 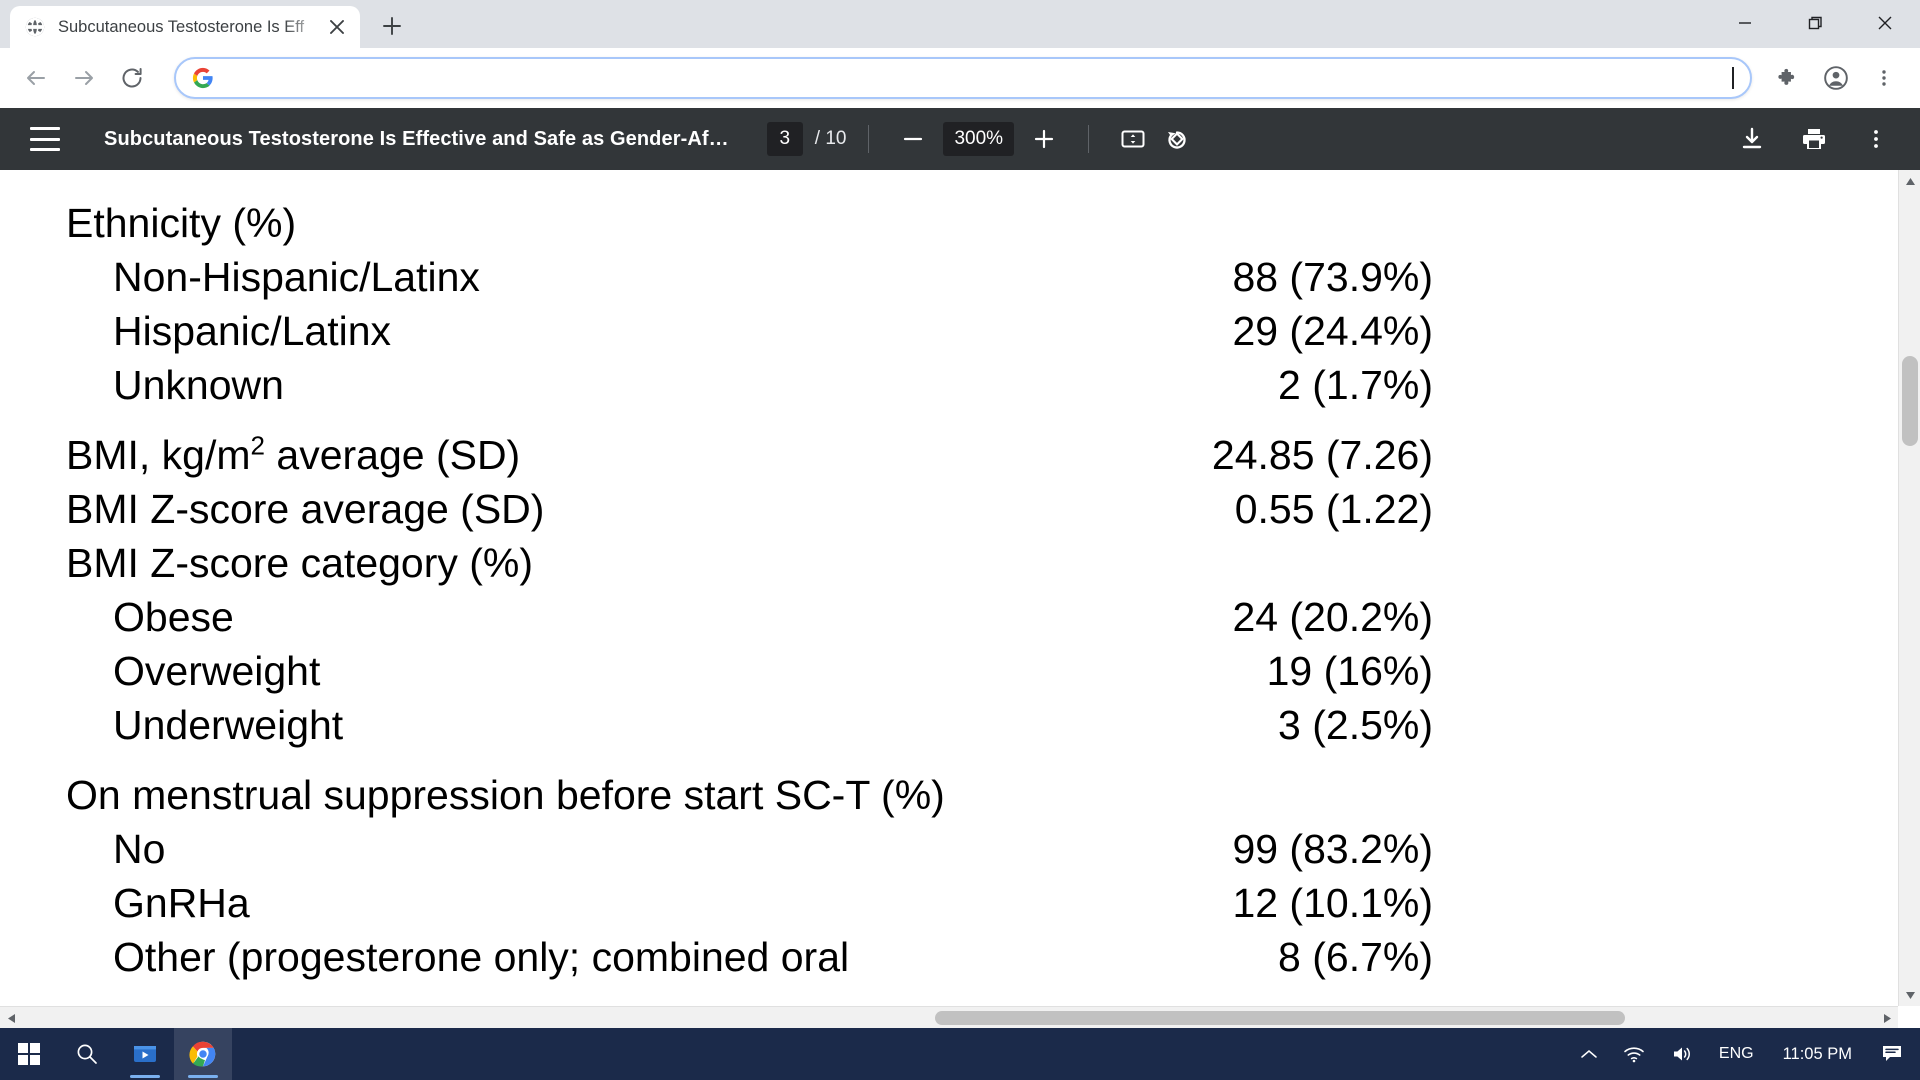 What do you see at coordinates (1133, 139) in the screenshot?
I see `fit-to-page-icon` at bounding box center [1133, 139].